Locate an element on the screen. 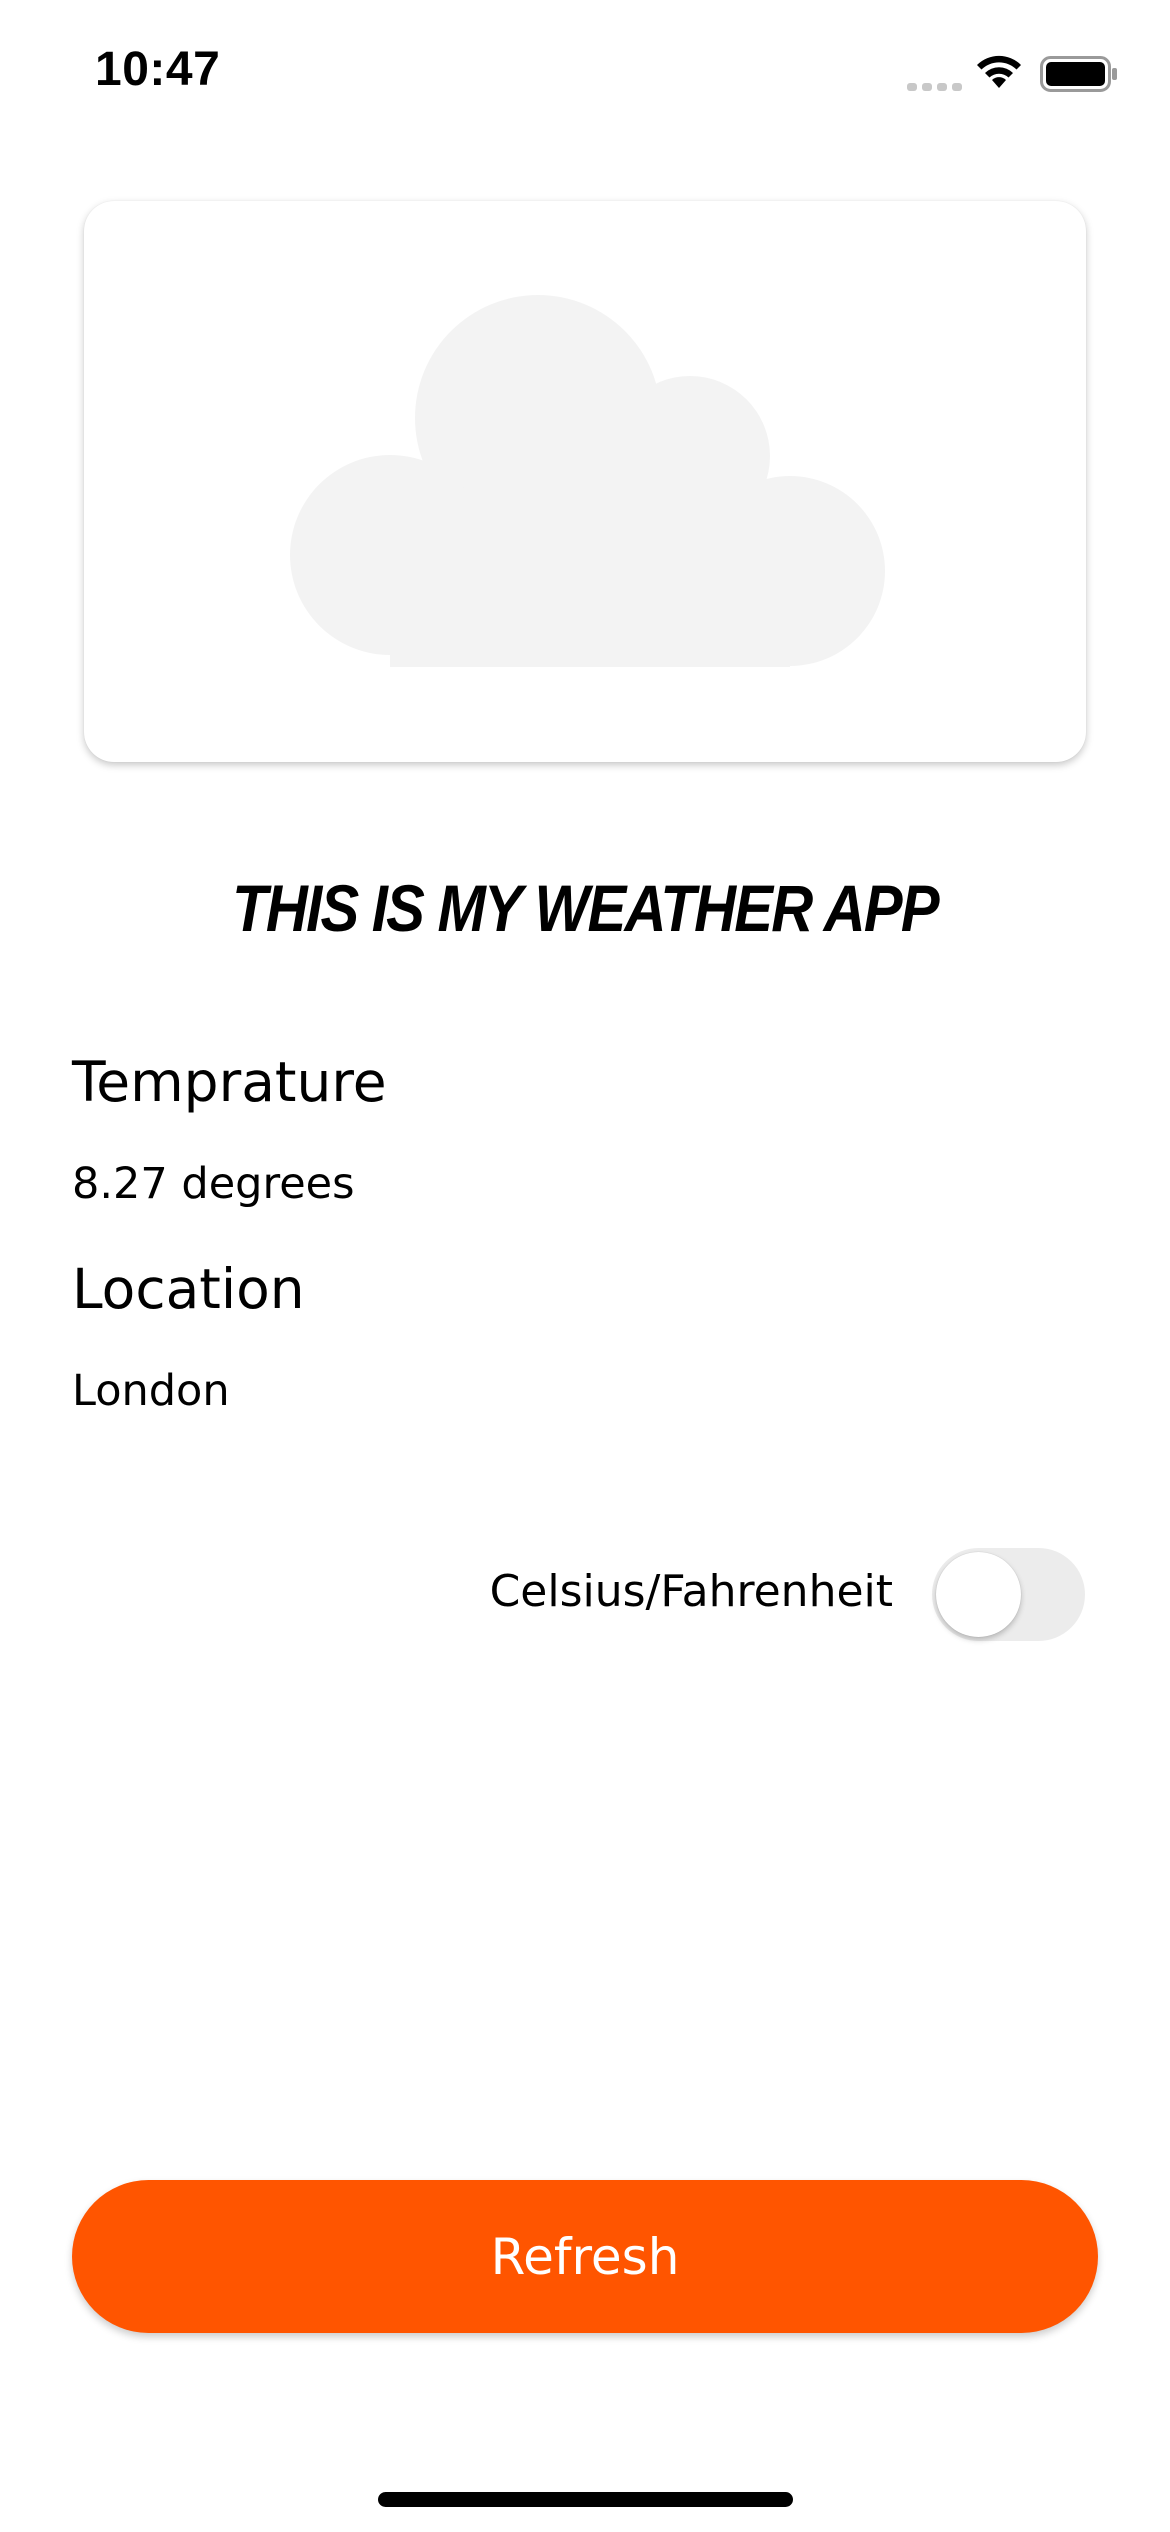 This screenshot has width=1170, height=2532. battery-icon is located at coordinates (1078, 74).